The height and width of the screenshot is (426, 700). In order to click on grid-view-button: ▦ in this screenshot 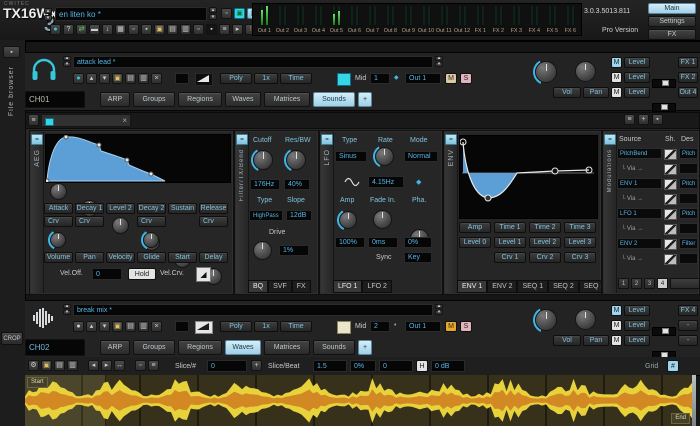, I will do `click(120, 29)`.